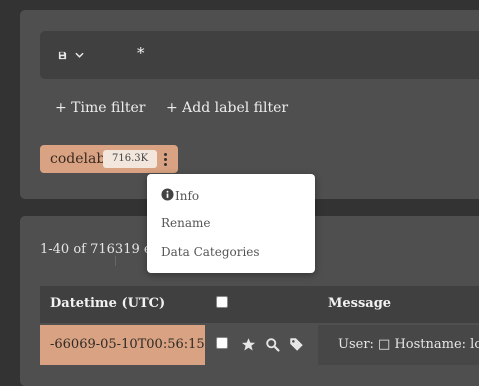 The width and height of the screenshot is (479, 386). I want to click on table-header: Datetime (UTC) Message, so click(259, 304).